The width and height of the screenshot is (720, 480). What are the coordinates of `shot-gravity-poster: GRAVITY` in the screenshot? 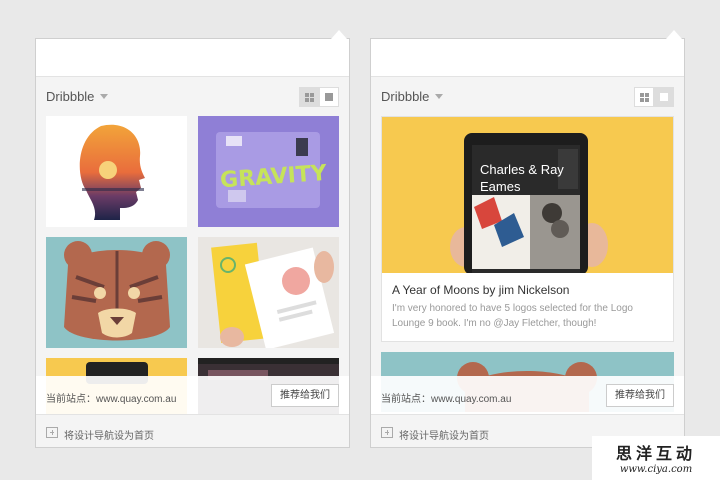 It's located at (268, 171).